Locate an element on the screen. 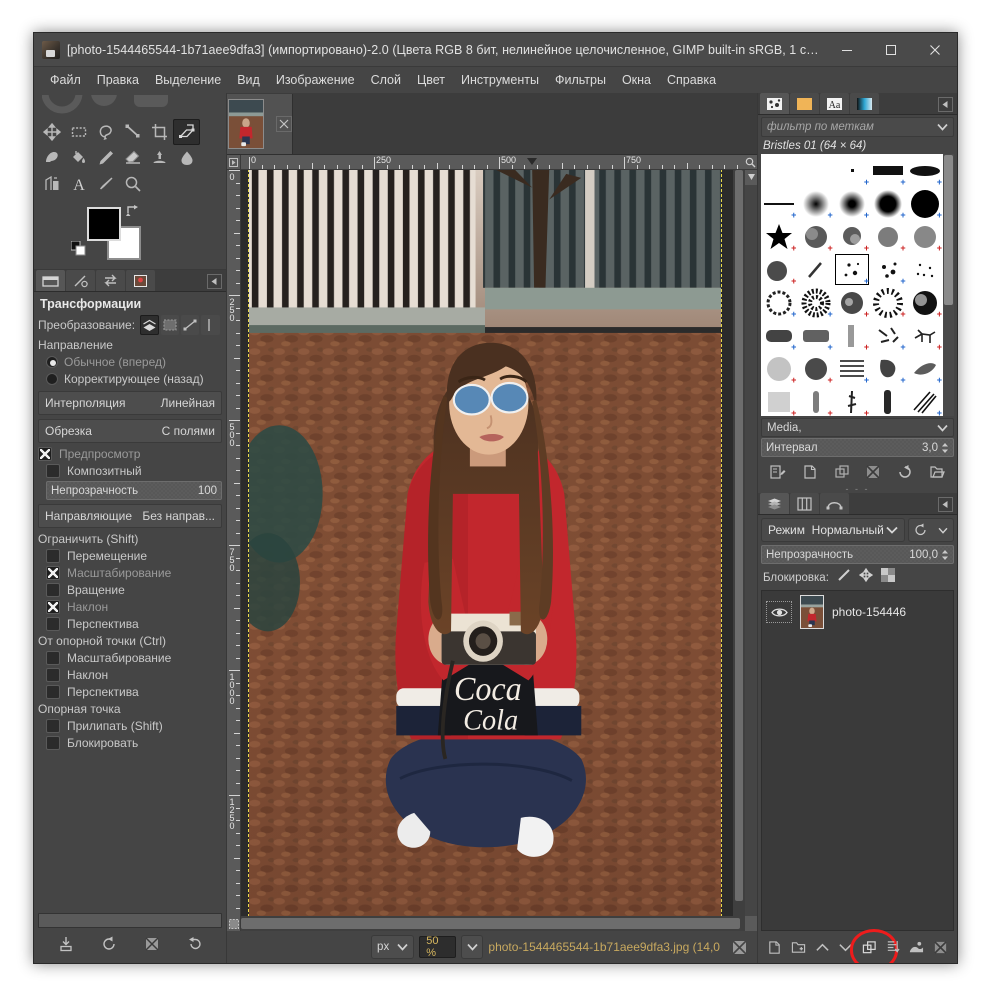 The image size is (991, 996). preview-checkbox-row: Предпросмотр is located at coordinates (130, 454).